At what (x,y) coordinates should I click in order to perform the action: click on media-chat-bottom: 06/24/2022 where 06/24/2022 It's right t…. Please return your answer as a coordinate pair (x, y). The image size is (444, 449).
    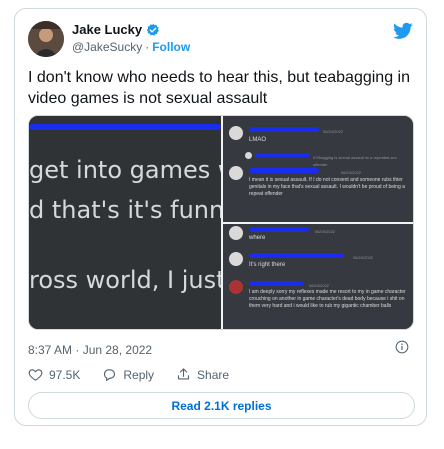
    Looking at the image, I should click on (318, 276).